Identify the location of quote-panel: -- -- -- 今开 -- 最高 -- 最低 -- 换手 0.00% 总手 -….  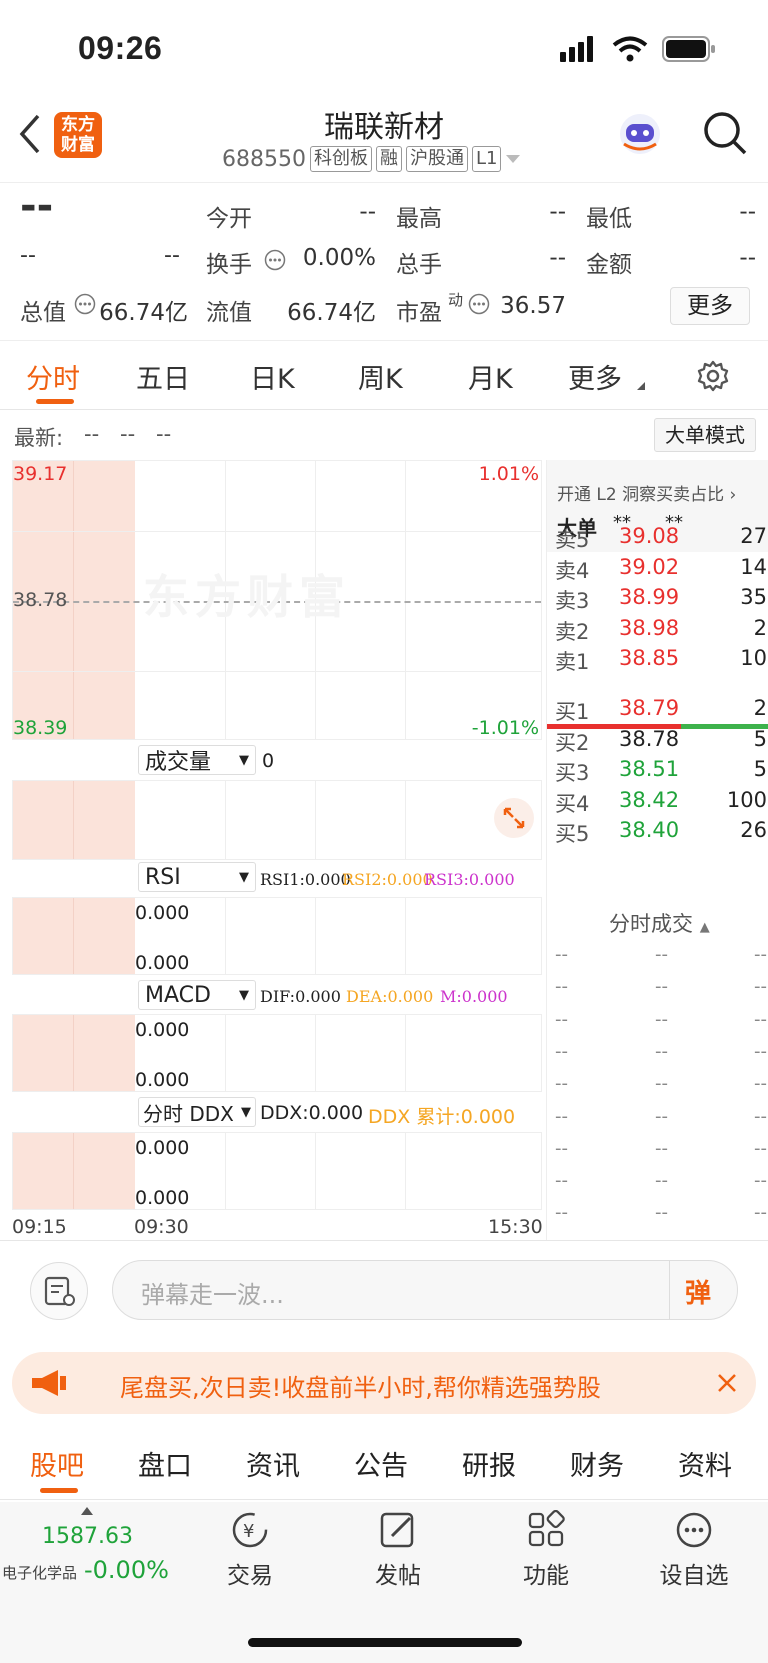
(384, 261).